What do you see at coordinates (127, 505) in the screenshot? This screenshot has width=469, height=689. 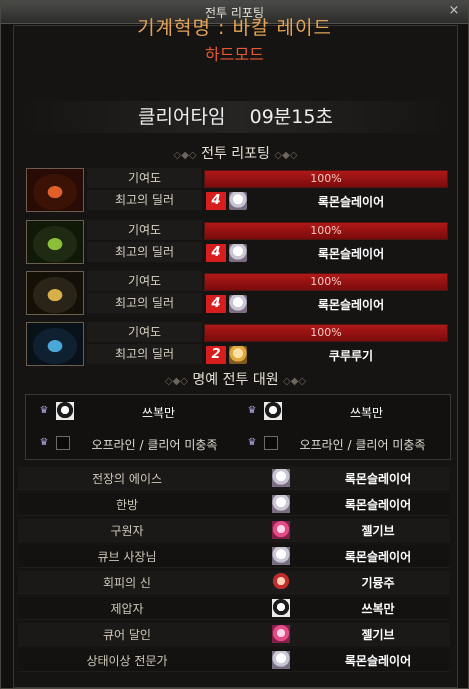 I see `award-title: 한방` at bounding box center [127, 505].